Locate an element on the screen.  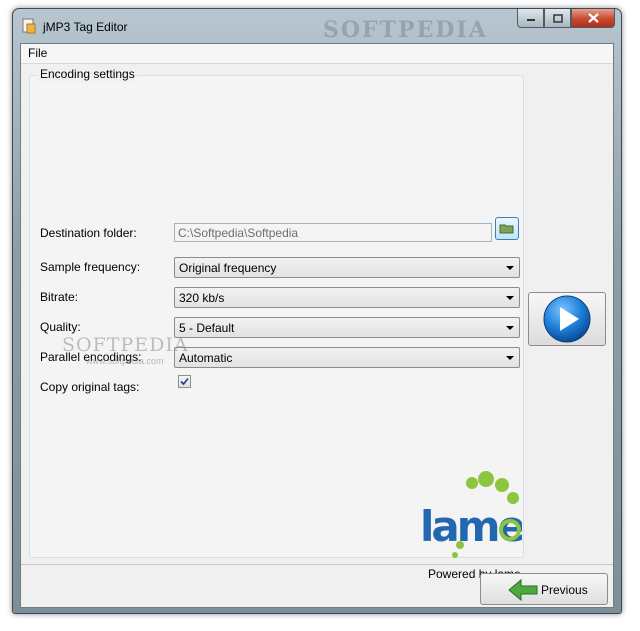
quality-select: 5 - Default is located at coordinates (347, 327).